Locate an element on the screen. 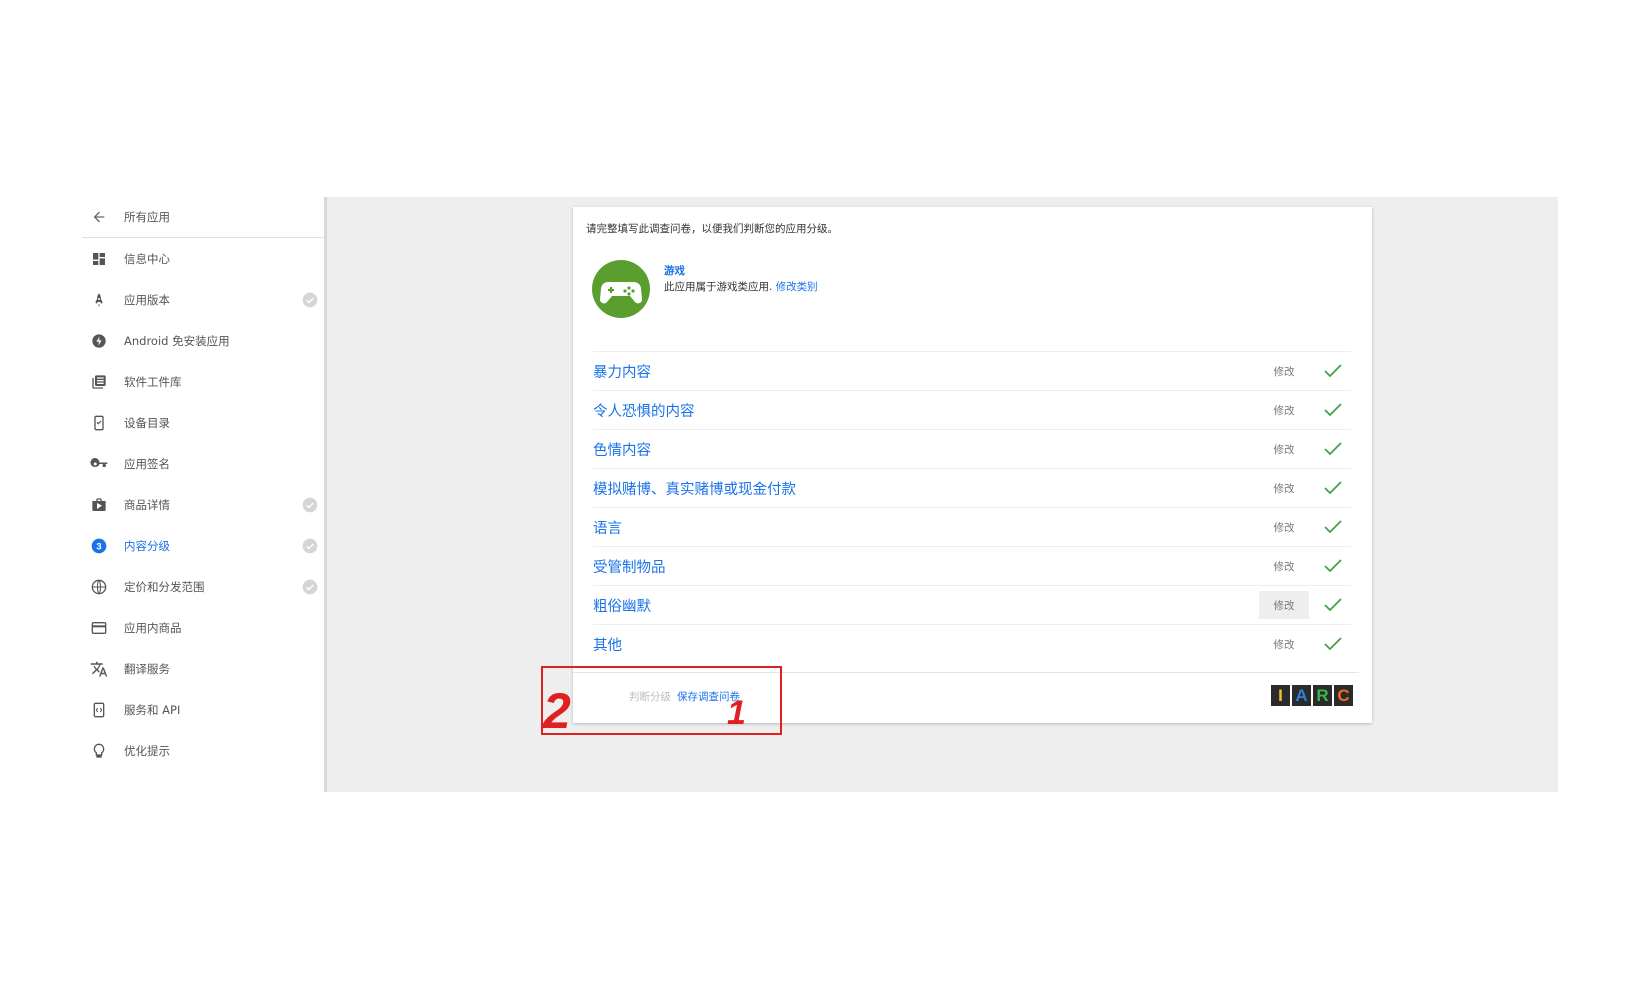 The width and height of the screenshot is (1631, 984). section-row-controlled-substances: 受管制物品 修改 is located at coordinates (972, 565).